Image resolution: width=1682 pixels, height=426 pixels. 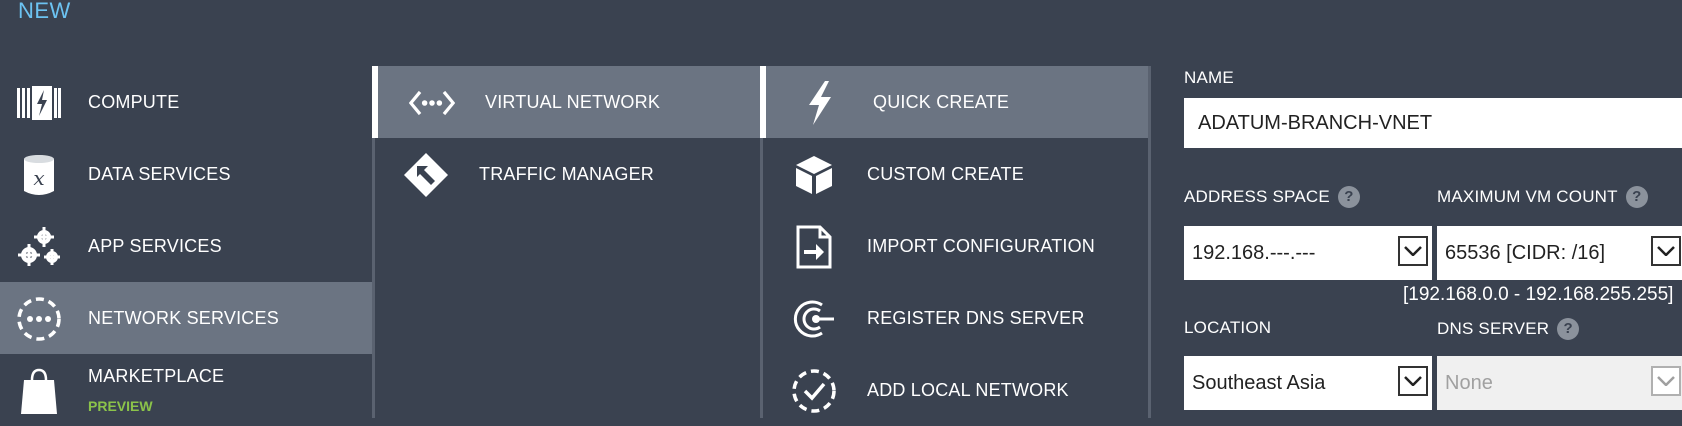 I want to click on name-field, so click(x=1433, y=123).